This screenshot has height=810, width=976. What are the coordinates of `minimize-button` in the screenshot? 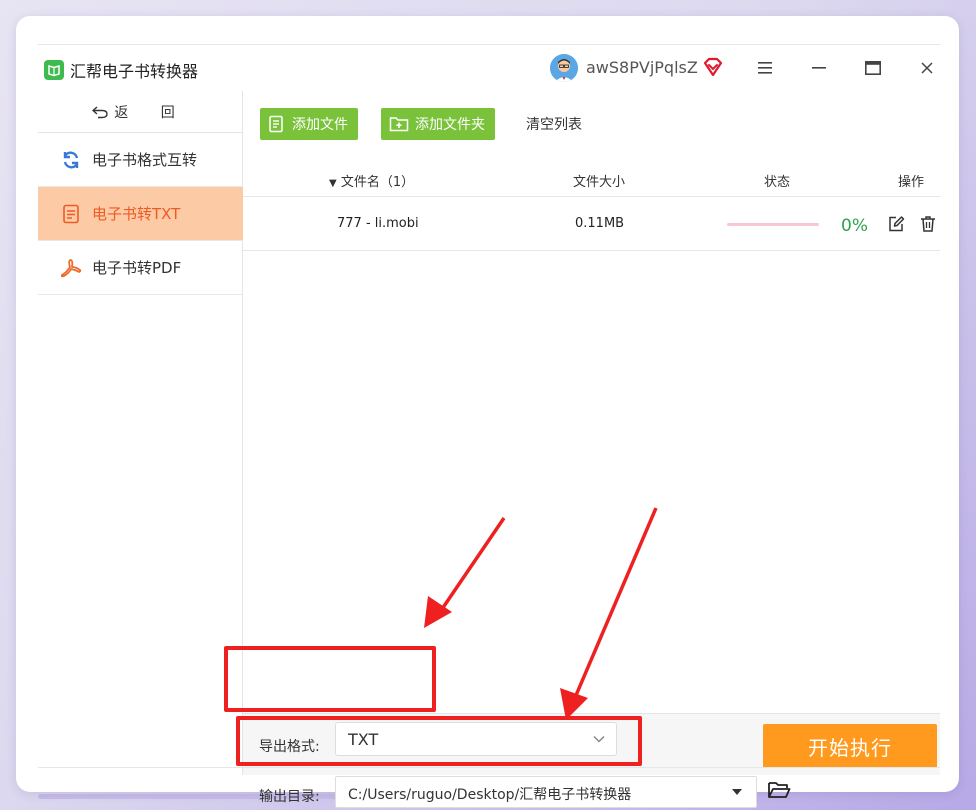 It's located at (819, 68).